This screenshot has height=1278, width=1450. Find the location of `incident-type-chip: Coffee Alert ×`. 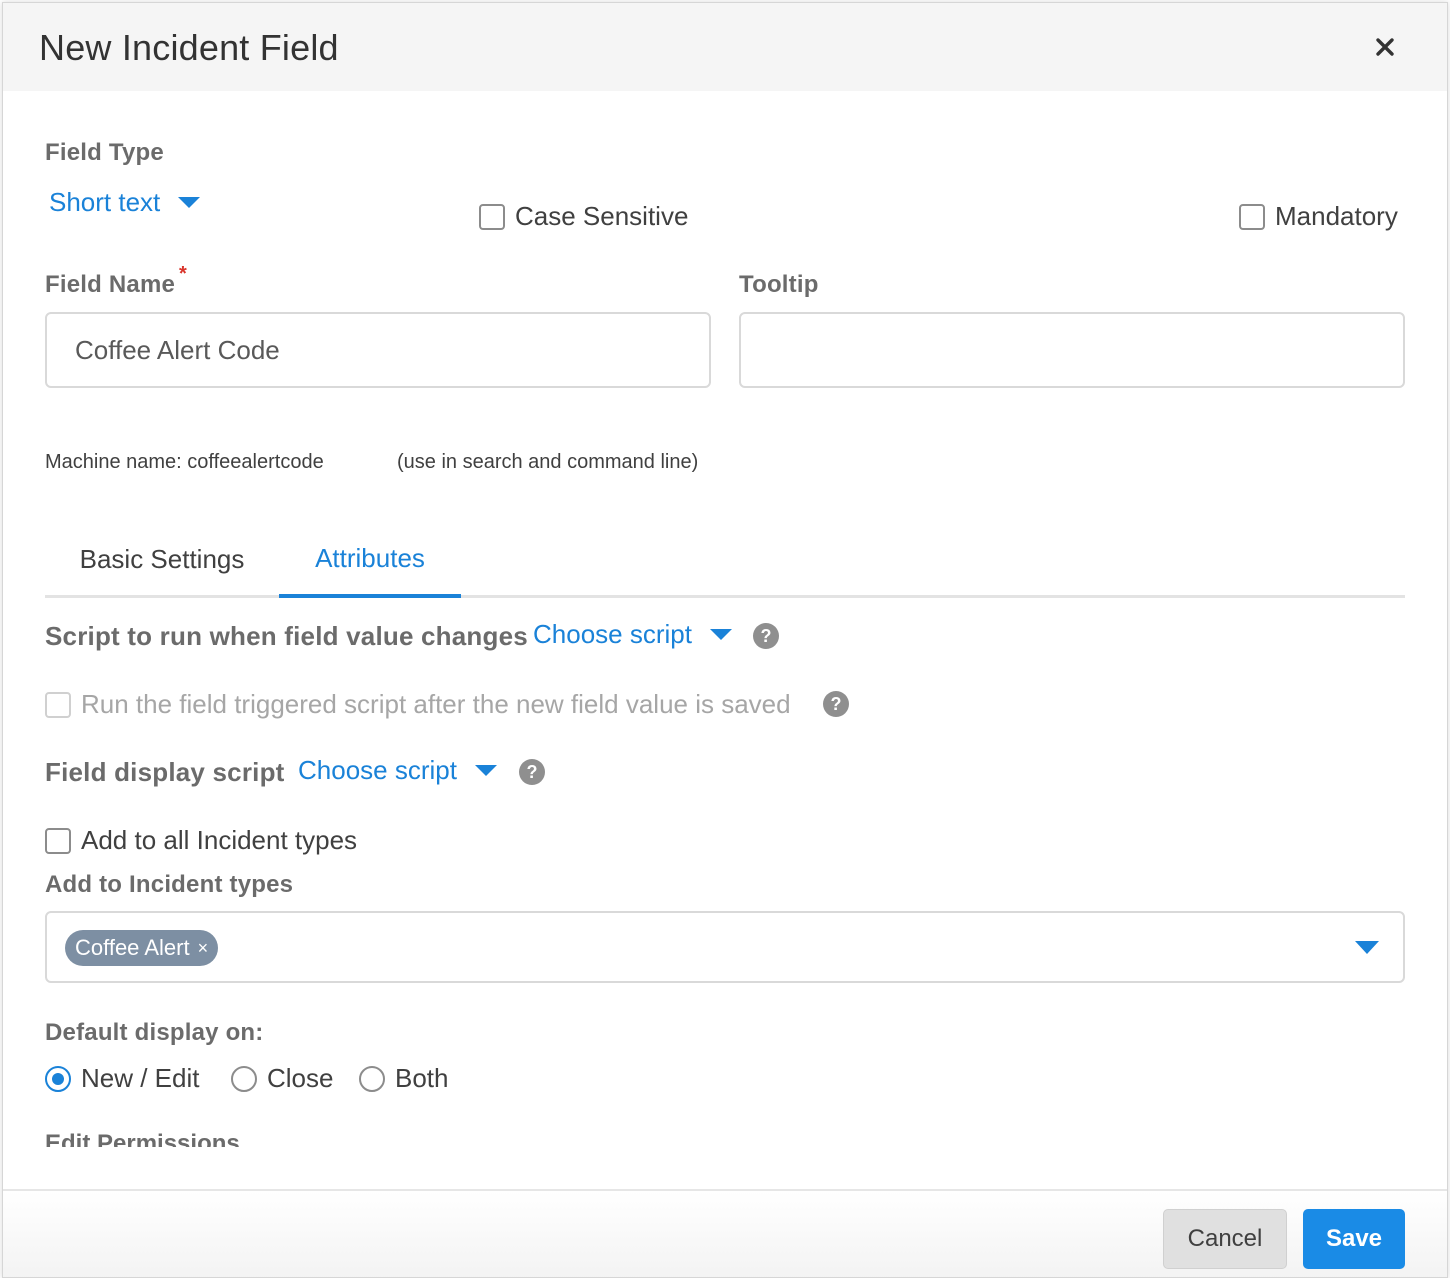

incident-type-chip: Coffee Alert × is located at coordinates (142, 948).